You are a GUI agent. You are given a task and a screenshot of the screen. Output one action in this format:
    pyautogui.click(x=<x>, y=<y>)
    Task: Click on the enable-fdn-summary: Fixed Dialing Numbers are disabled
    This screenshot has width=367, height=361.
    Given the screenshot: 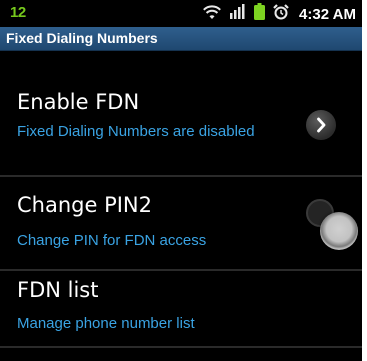 What is the action you would take?
    pyautogui.click(x=136, y=131)
    